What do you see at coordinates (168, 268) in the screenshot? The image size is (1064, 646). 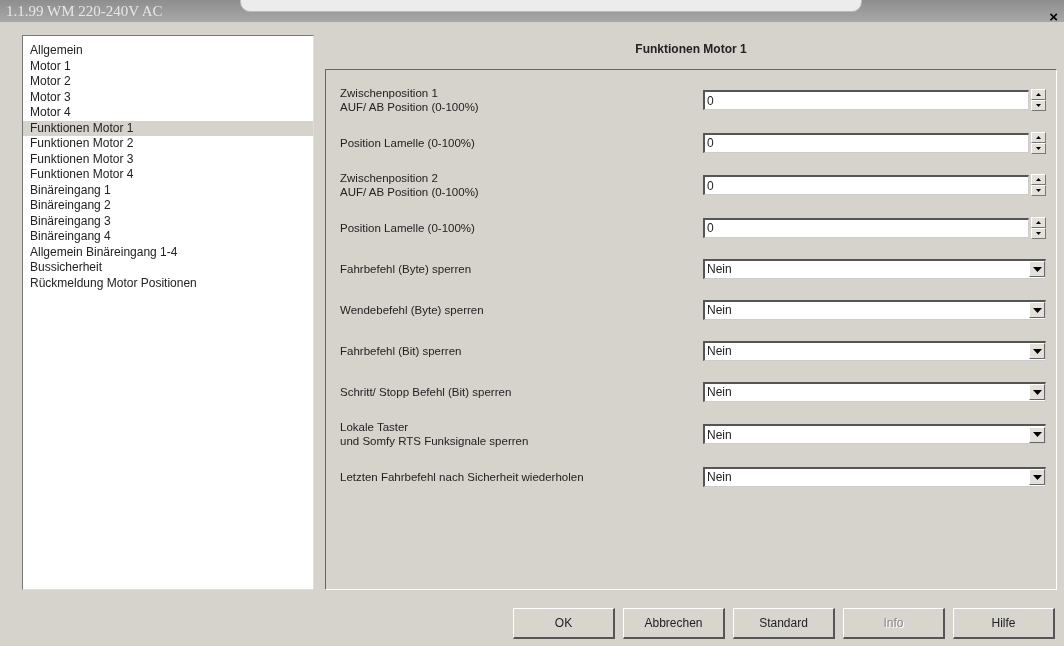 I see `sidebar-item: Bussicherheit` at bounding box center [168, 268].